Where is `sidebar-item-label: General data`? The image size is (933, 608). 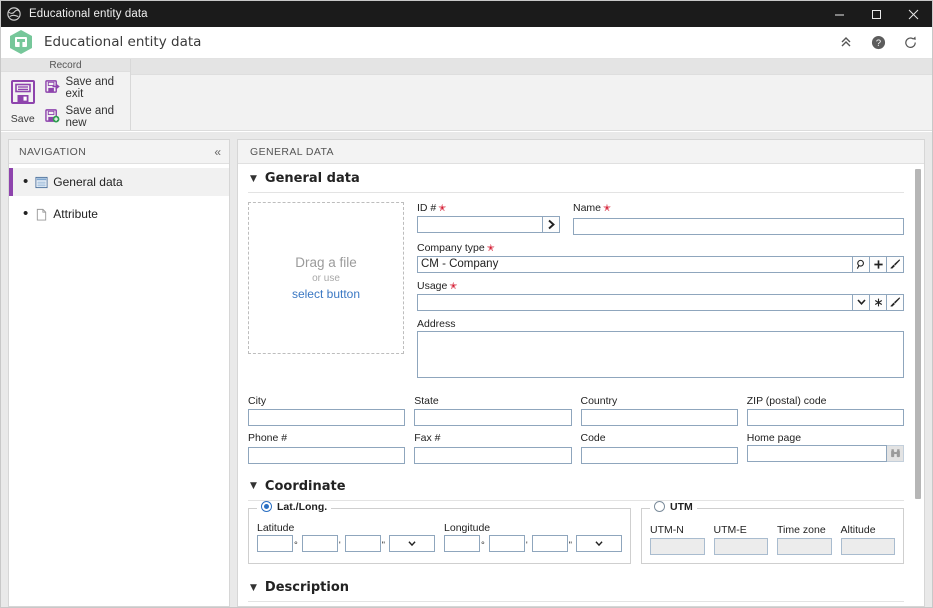 sidebar-item-label: General data is located at coordinates (88, 182).